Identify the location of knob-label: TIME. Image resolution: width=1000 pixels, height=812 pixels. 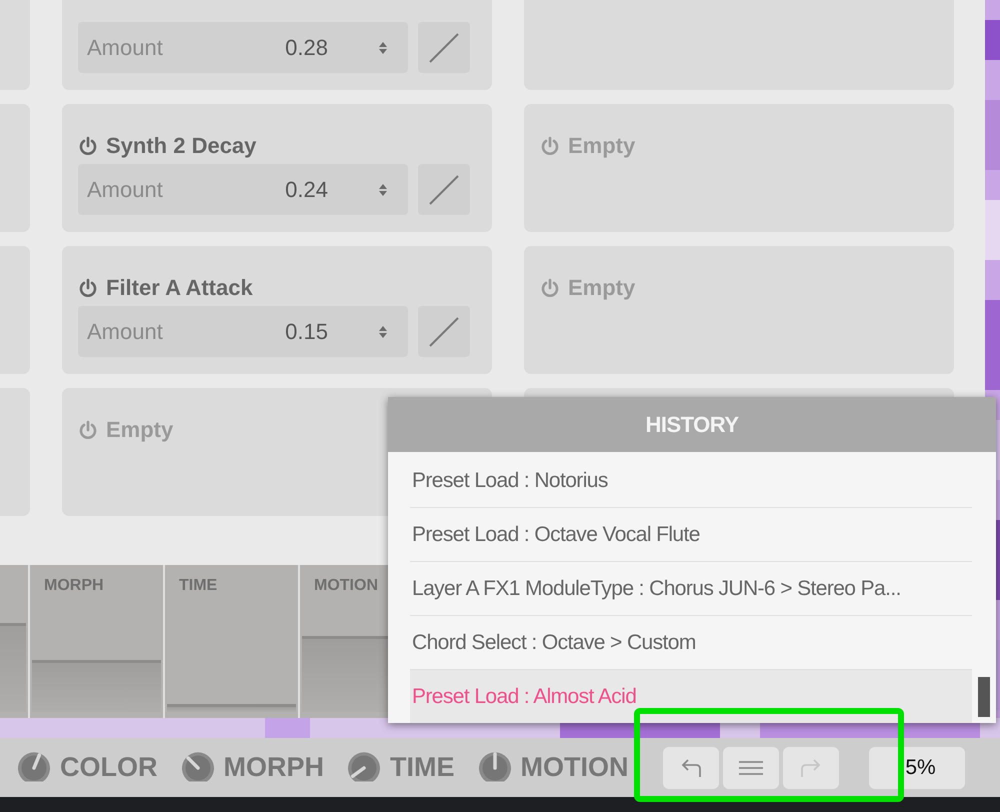
(422, 767).